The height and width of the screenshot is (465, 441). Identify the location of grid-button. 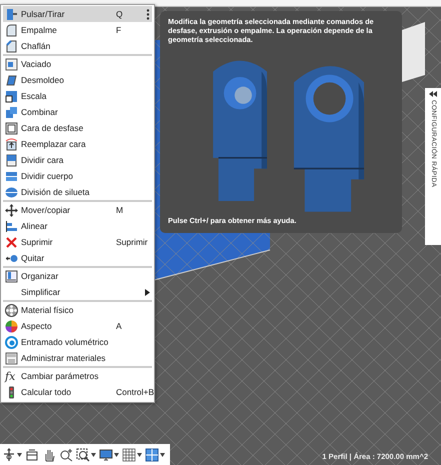
(132, 455).